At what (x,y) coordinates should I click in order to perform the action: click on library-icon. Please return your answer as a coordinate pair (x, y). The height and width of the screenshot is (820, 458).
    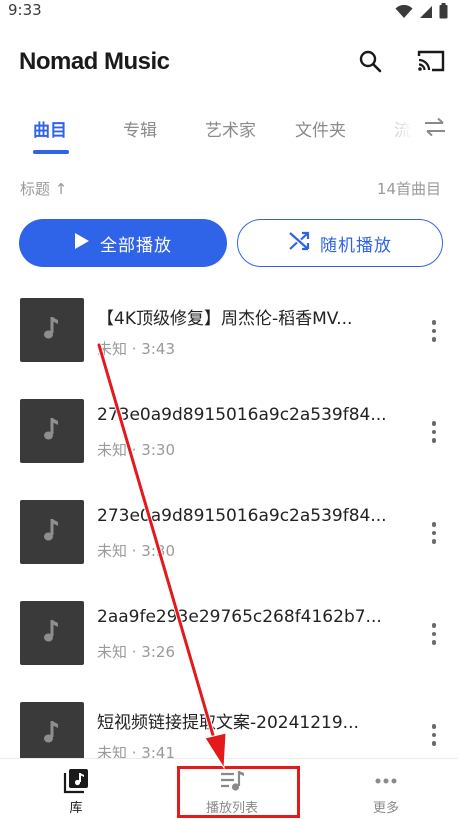
    Looking at the image, I should click on (76, 781).